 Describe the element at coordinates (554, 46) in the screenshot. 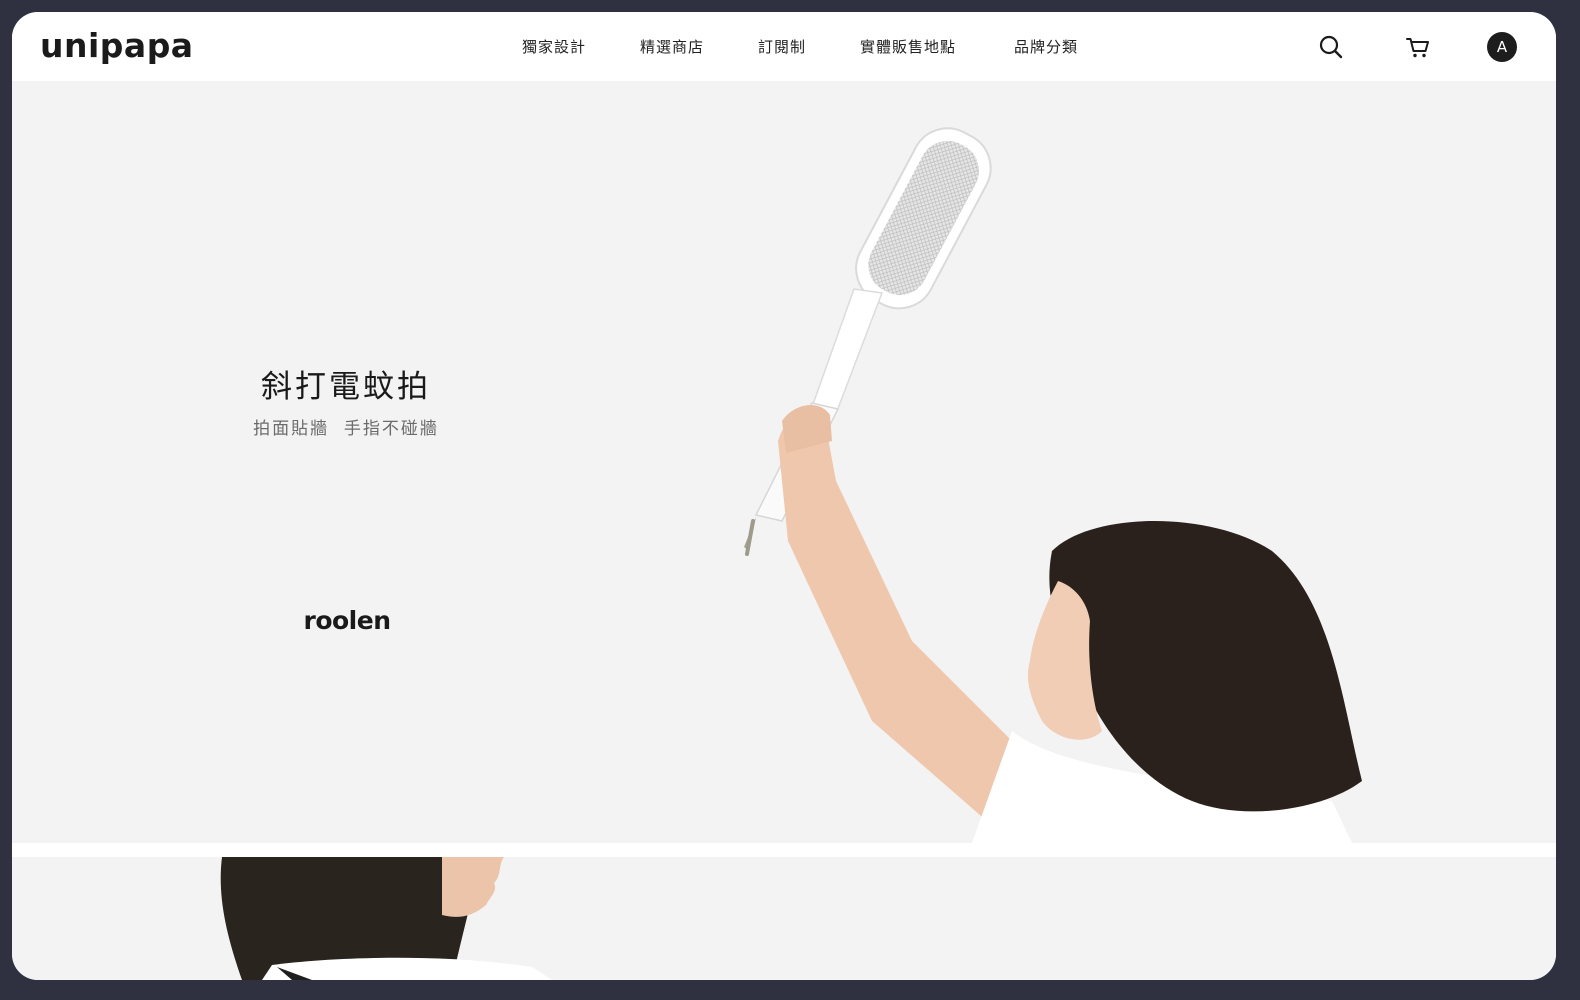

I see `nav-item-exclusive-design: 獨家設計` at that location.